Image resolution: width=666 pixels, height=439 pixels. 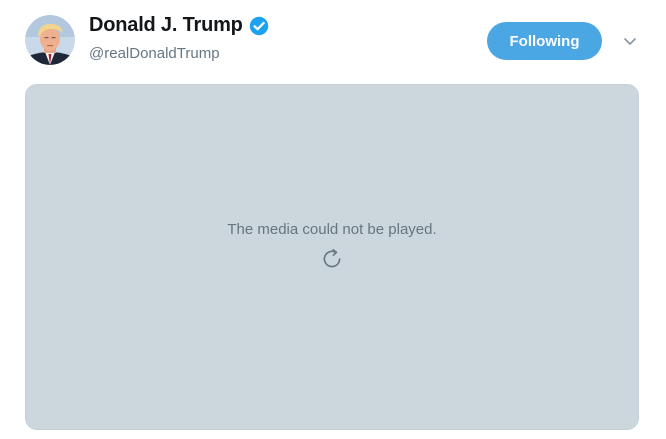 What do you see at coordinates (154, 53) in the screenshot?
I see `user-handle: @realDonaldTrump` at bounding box center [154, 53].